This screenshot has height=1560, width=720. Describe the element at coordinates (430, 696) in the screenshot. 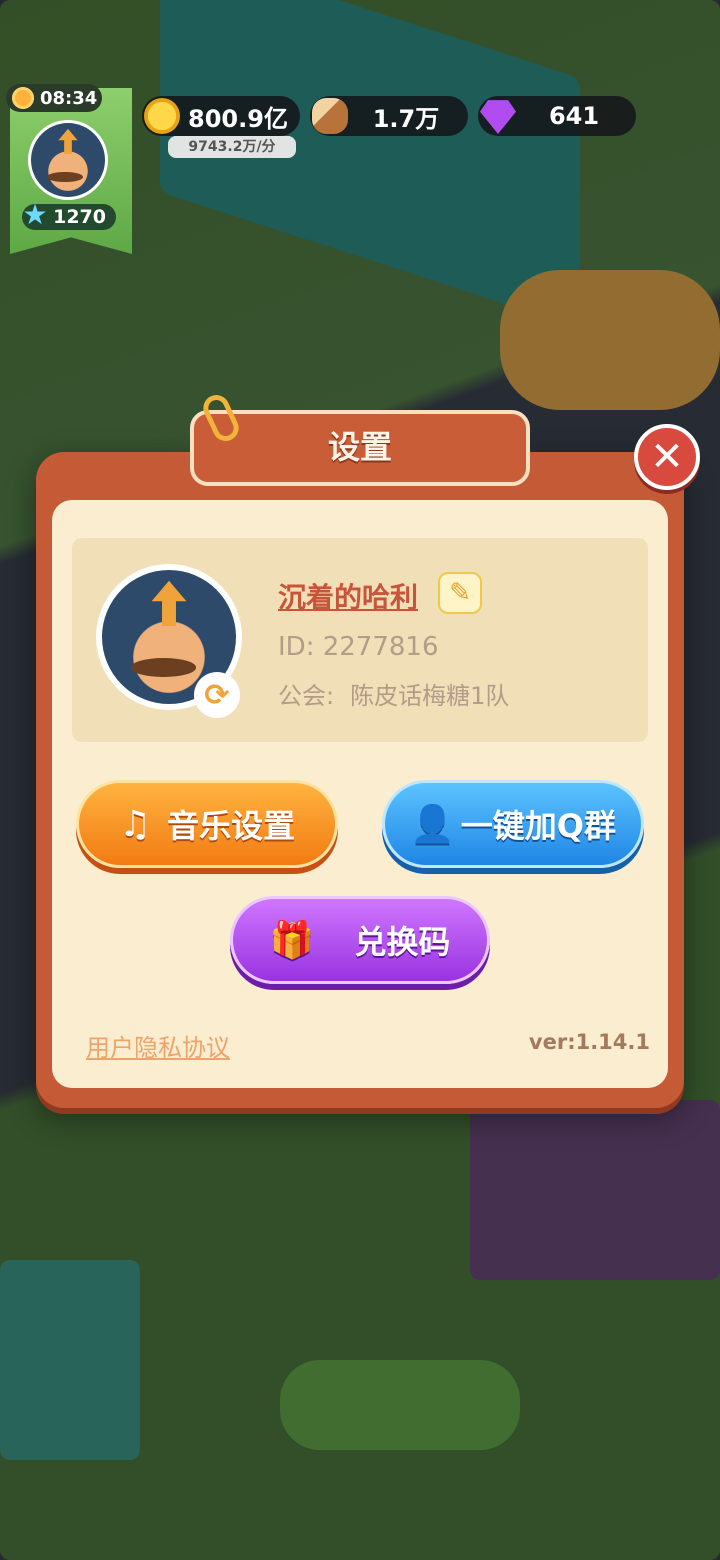

I see `guild-name: 陈皮话梅糖1队` at that location.